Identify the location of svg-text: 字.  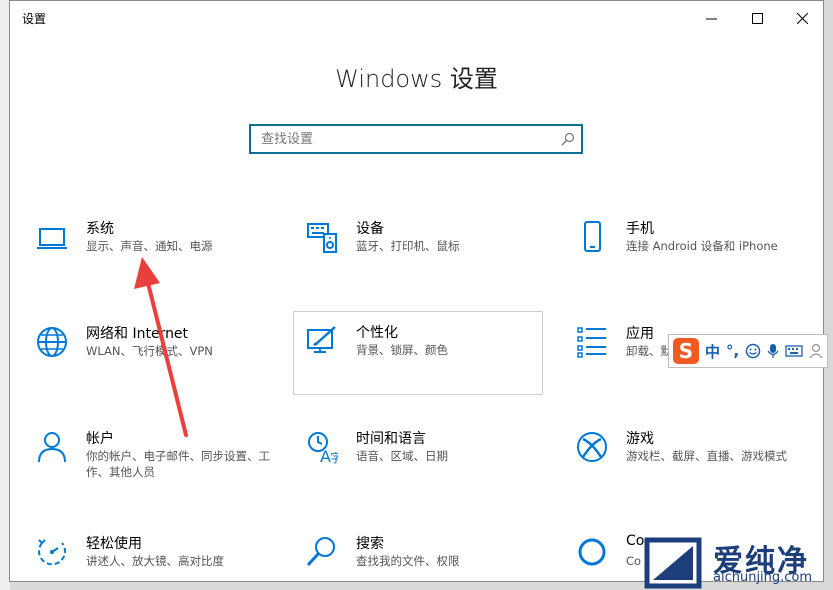
(334, 457).